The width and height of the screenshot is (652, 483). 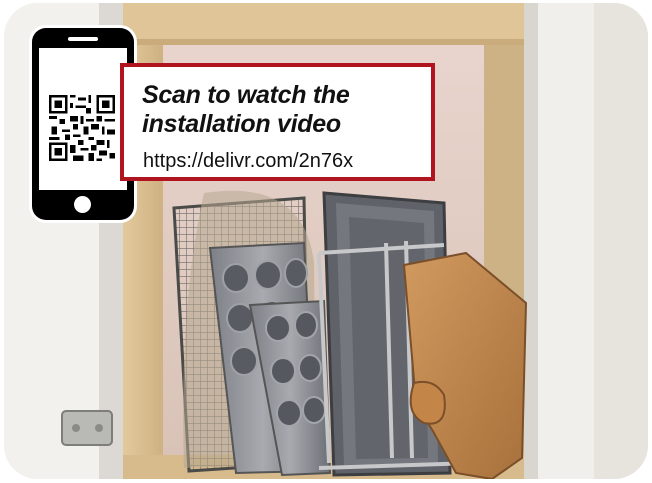 I want to click on phone-home-button, so click(x=82, y=204).